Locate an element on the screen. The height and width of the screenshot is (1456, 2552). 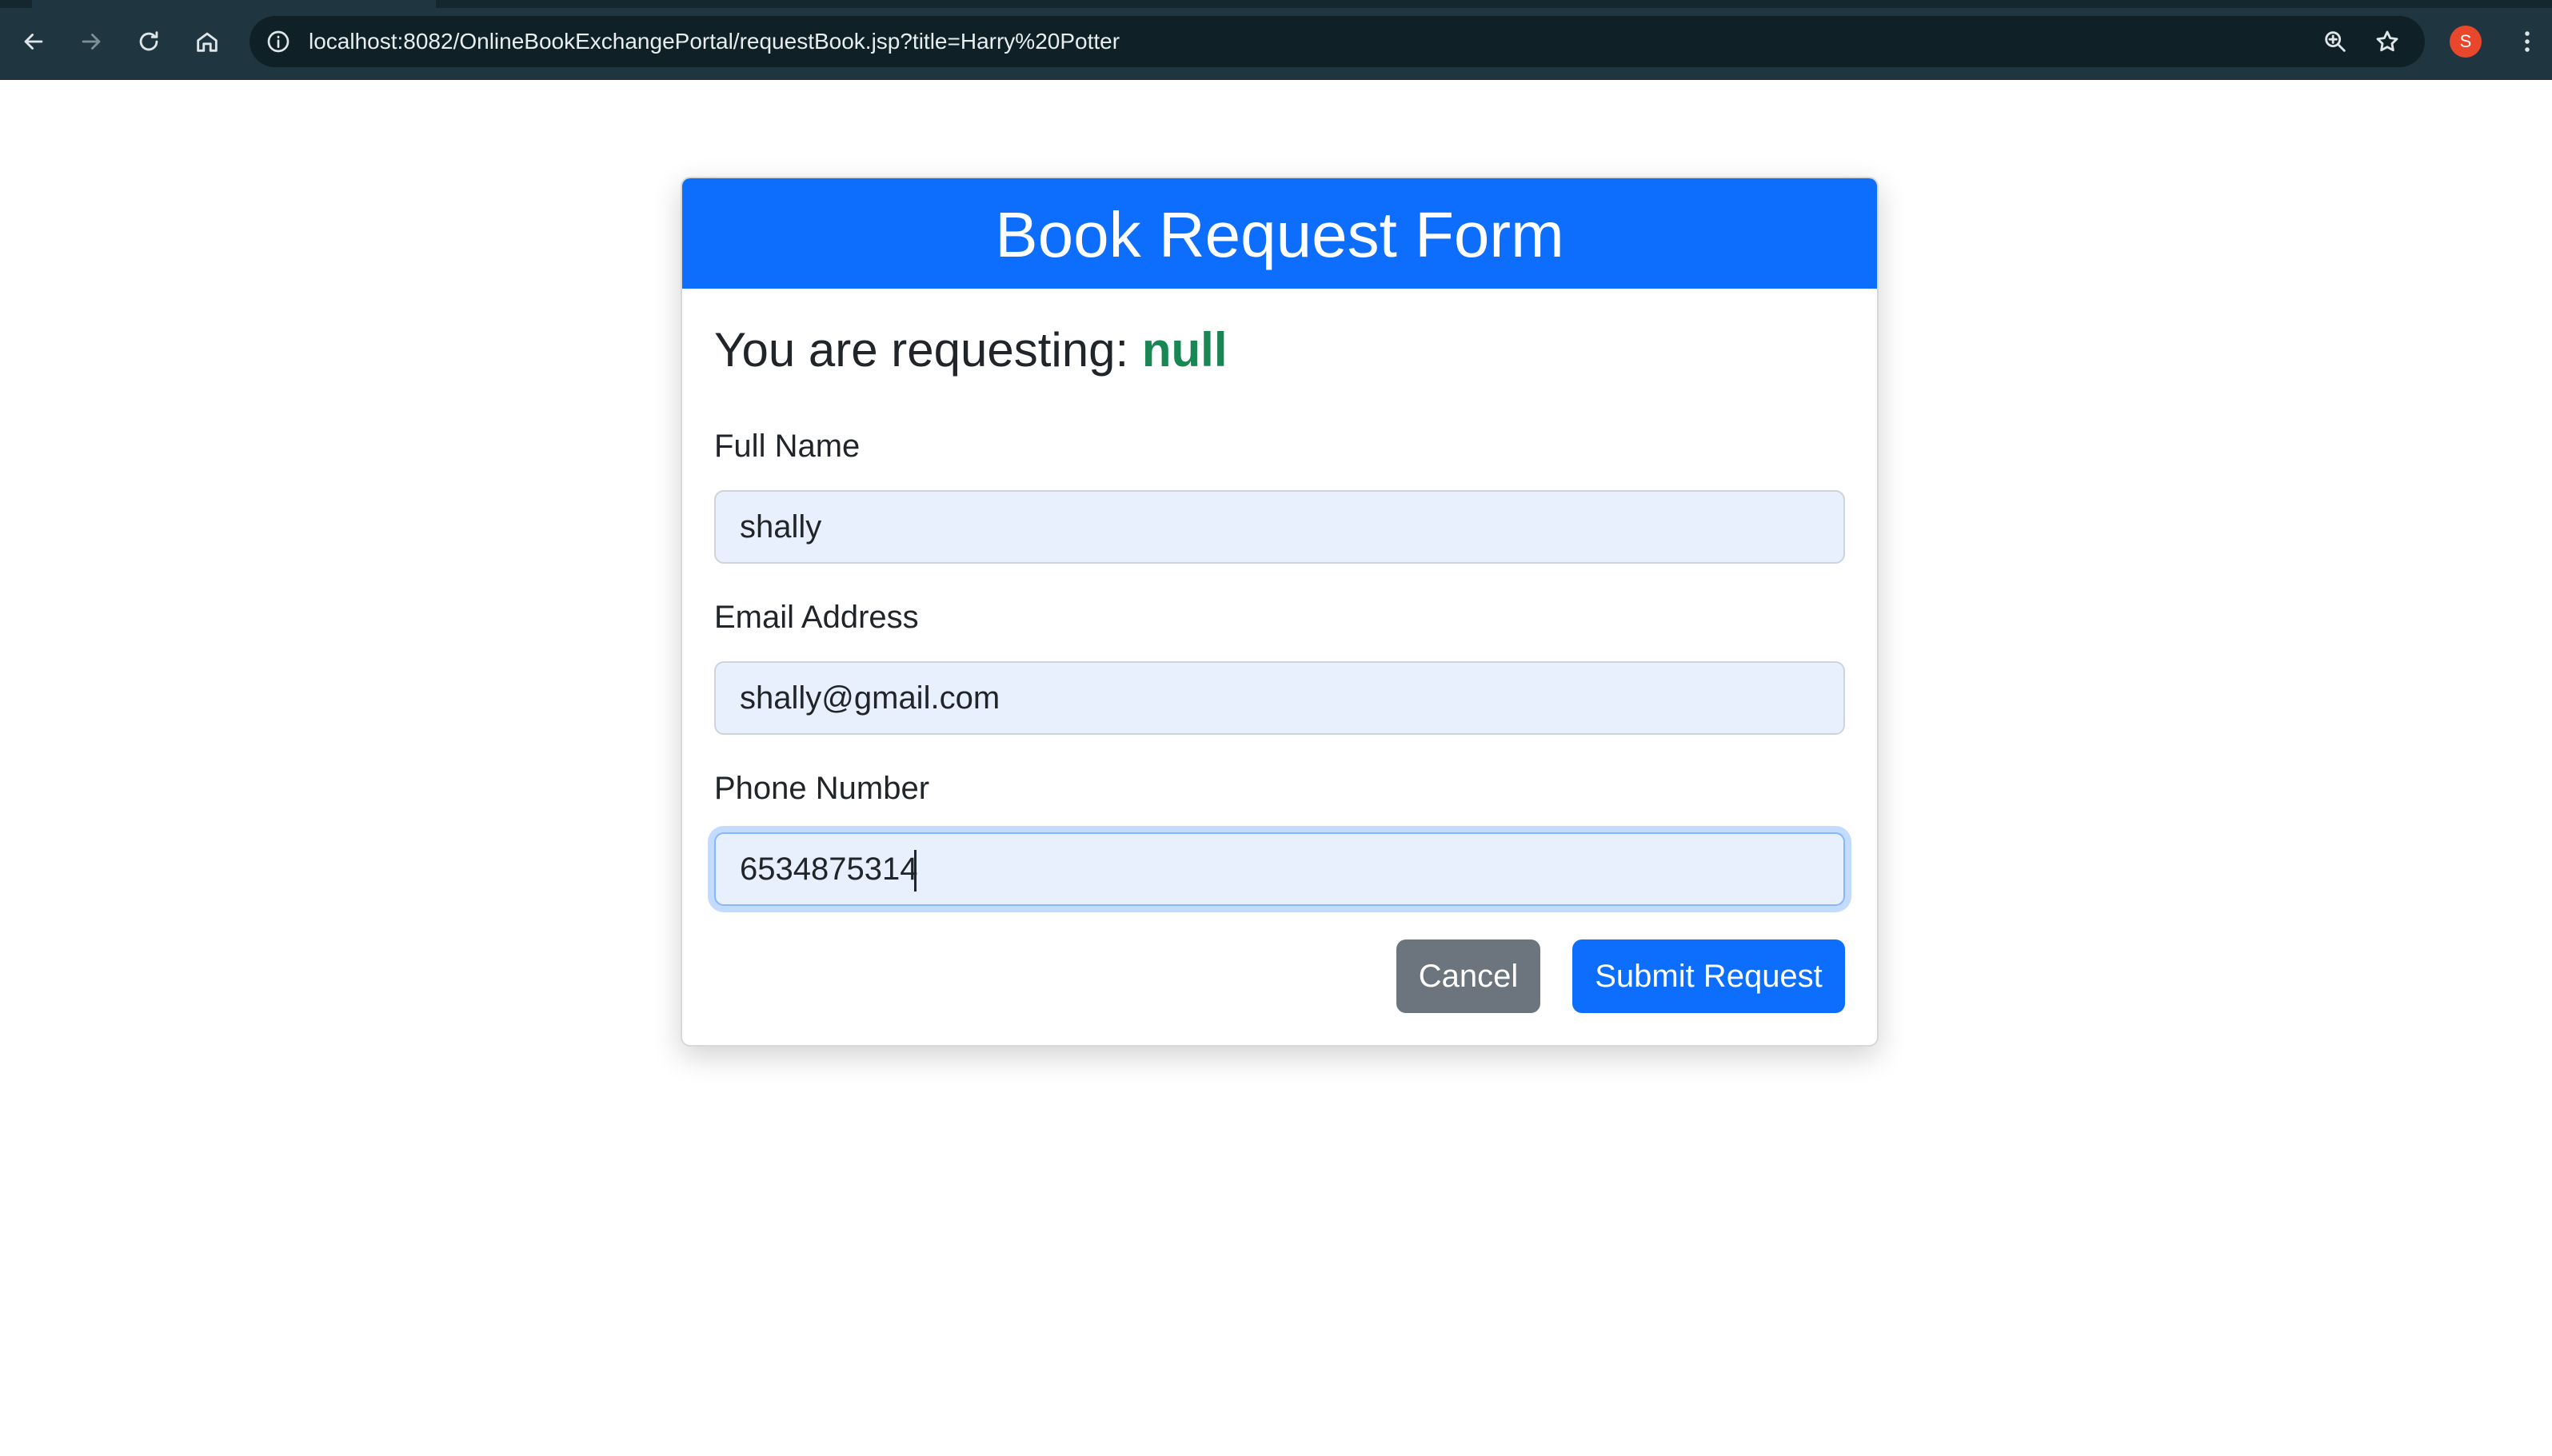
full-name-label: Full Name is located at coordinates (787, 446).